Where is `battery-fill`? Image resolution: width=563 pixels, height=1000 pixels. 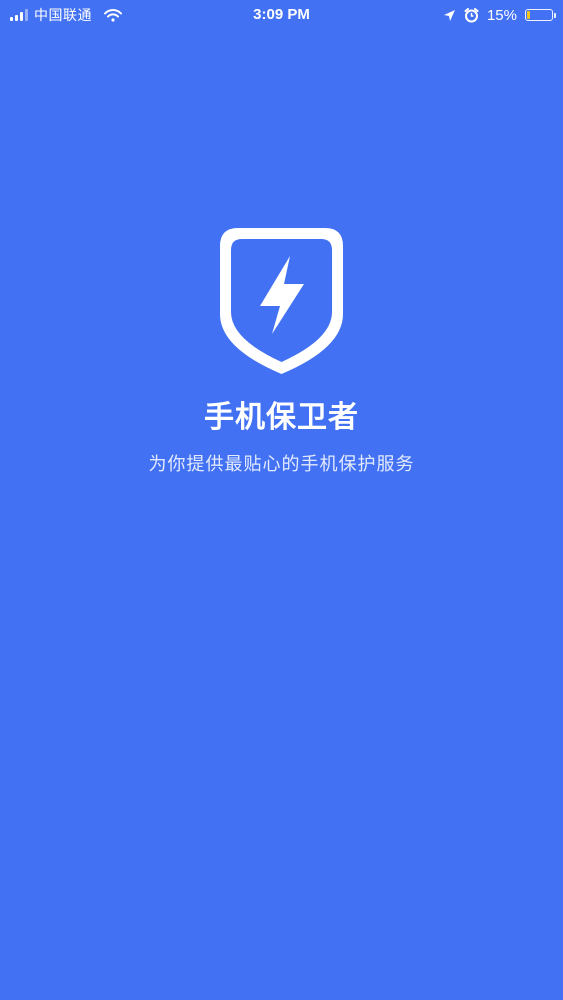
battery-fill is located at coordinates (528, 15).